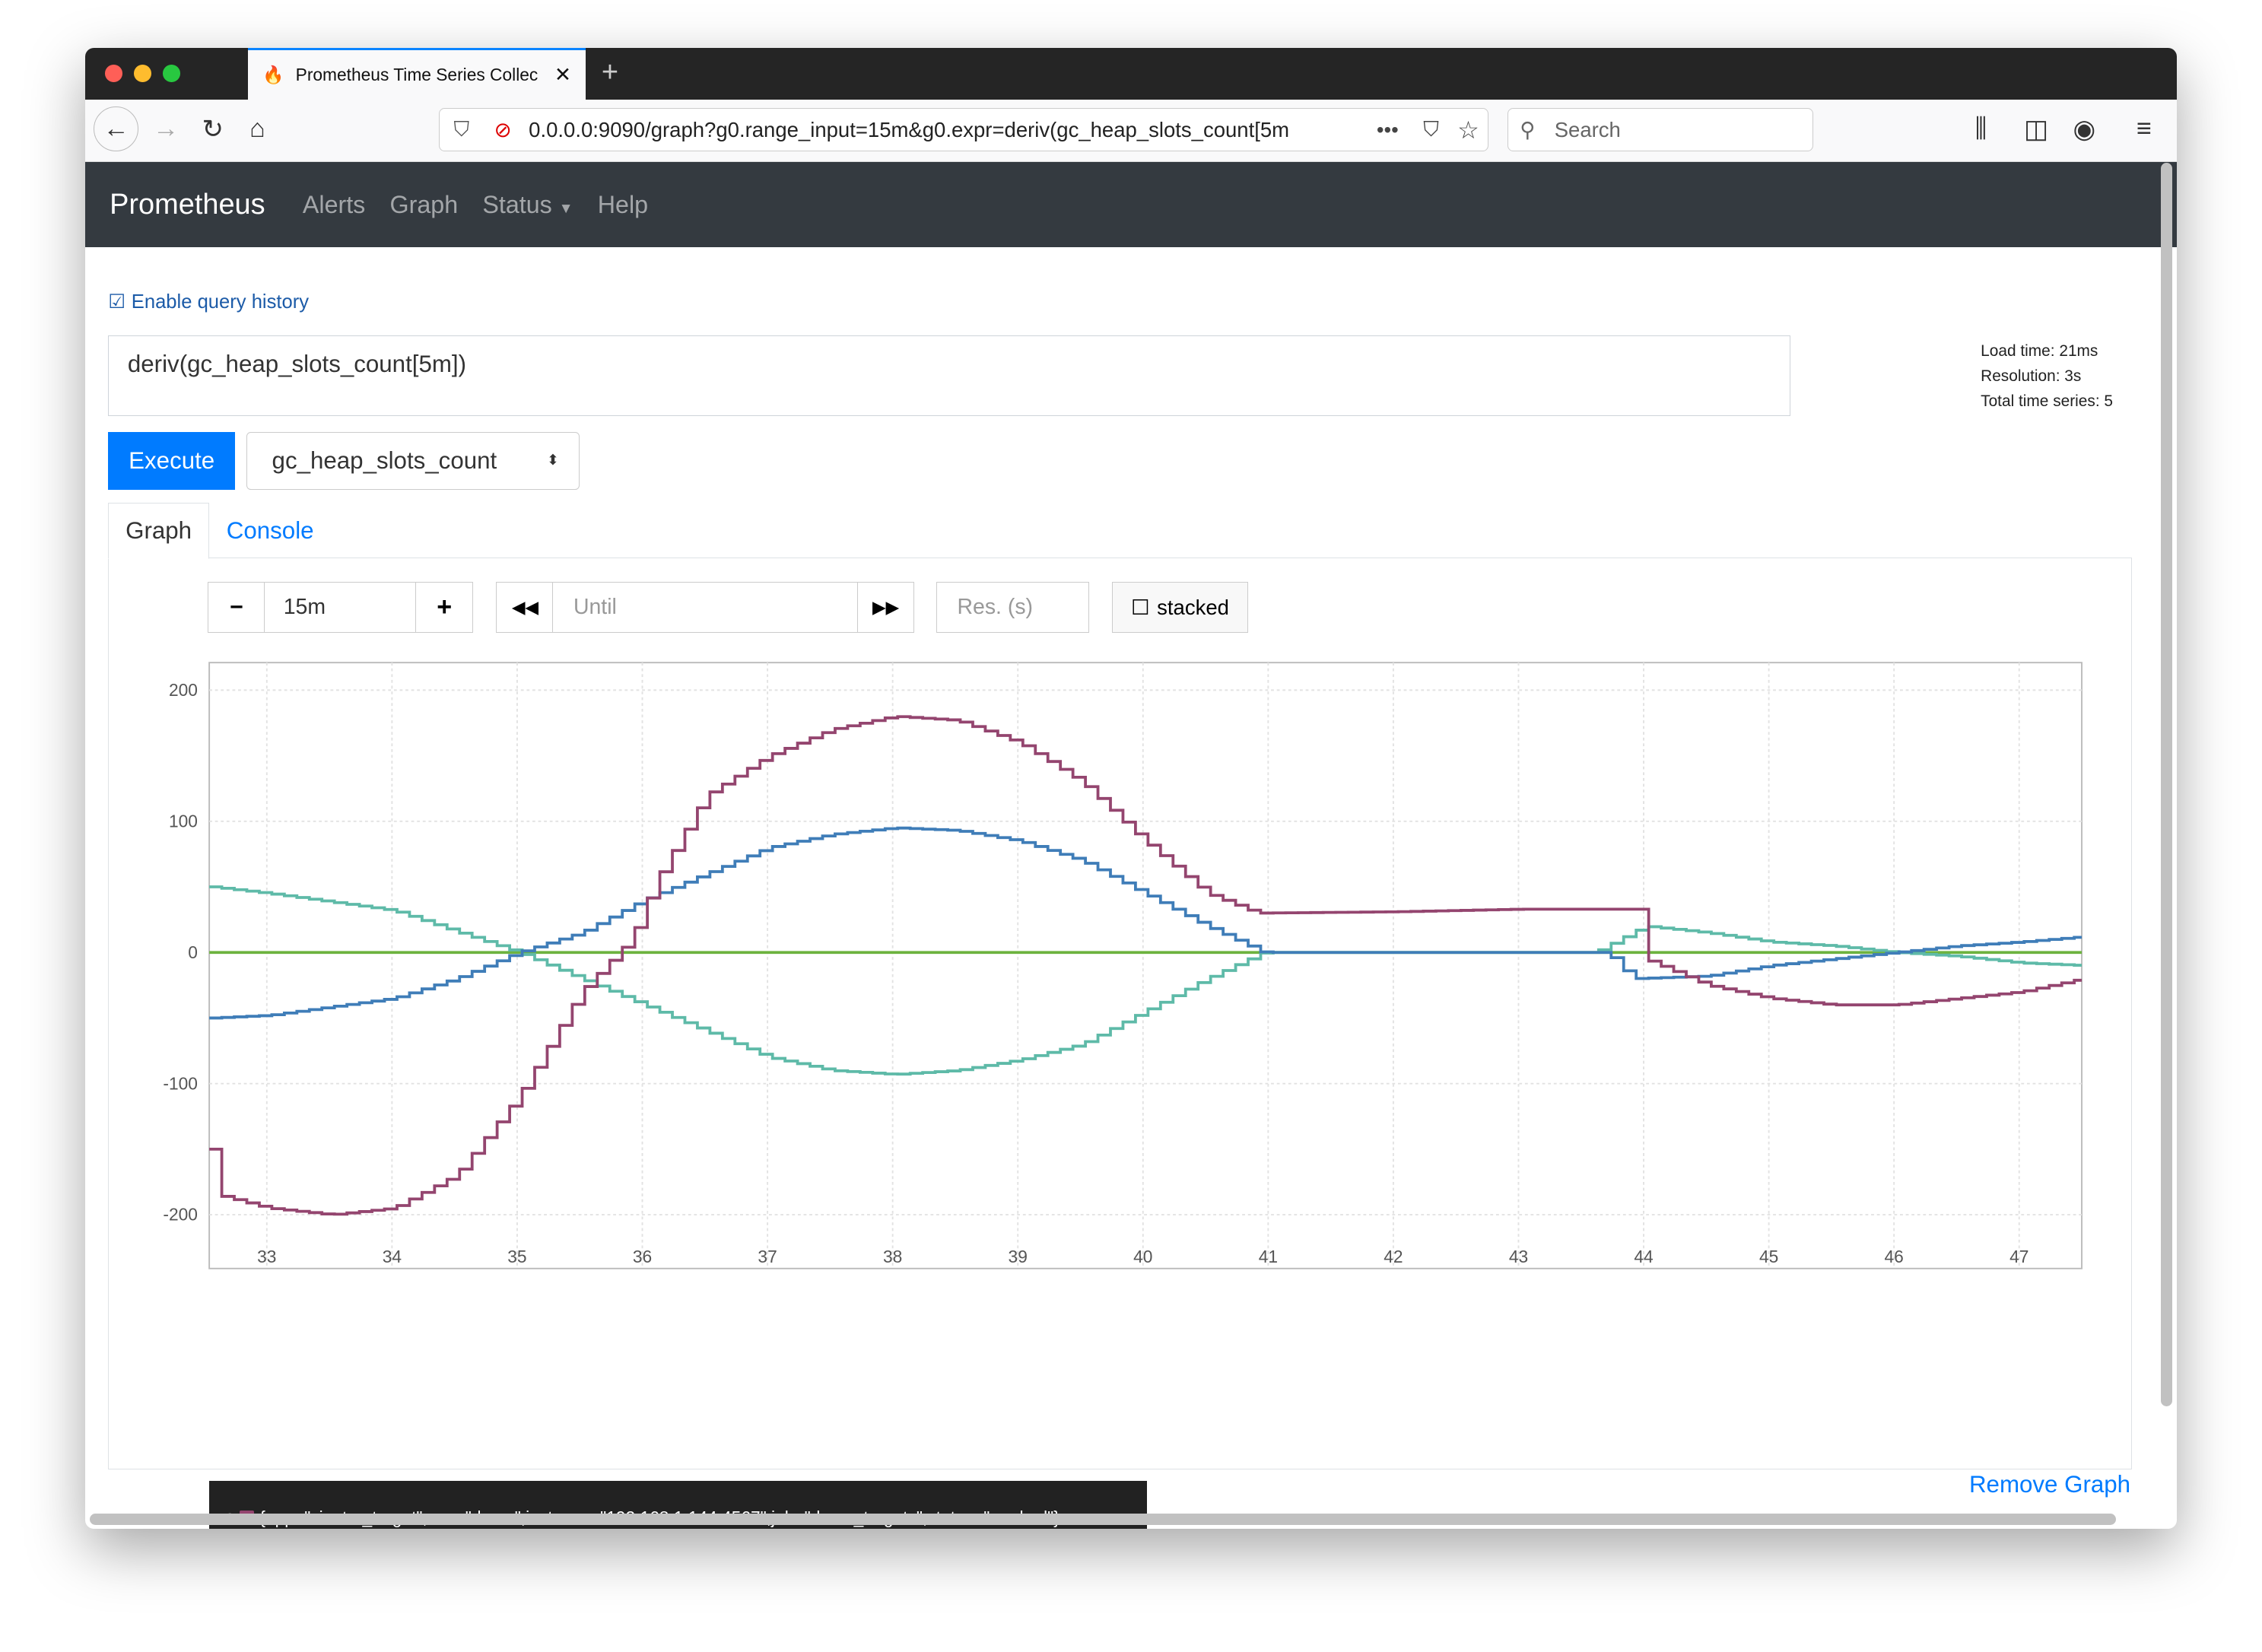  I want to click on browser-tab: 🔥 Prometheus Time Series Collec ✕, so click(417, 73).